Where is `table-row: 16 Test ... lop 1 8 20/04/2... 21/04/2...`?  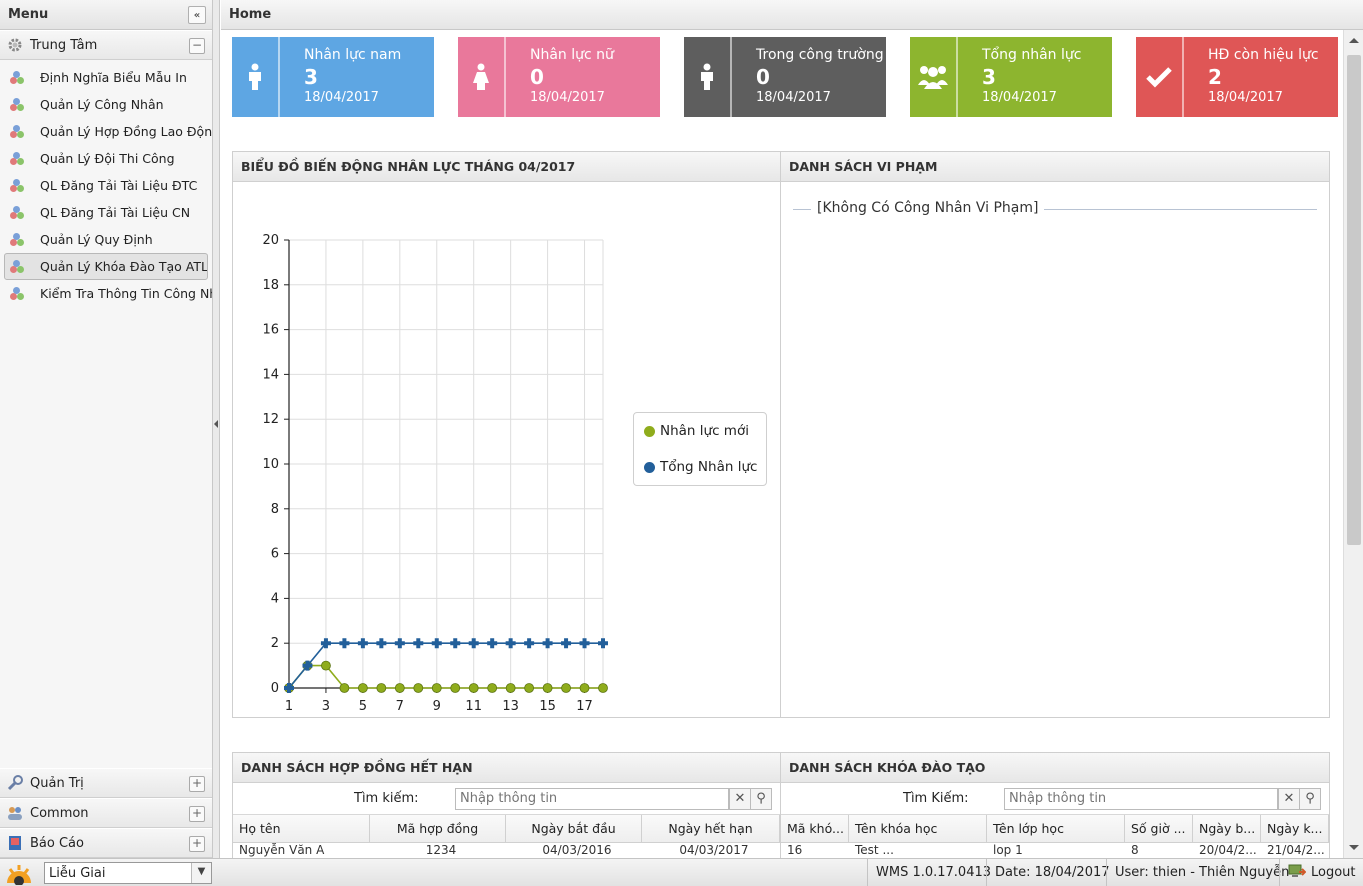
table-row: 16 Test ... lop 1 8 20/04/2... 21/04/2... is located at coordinates (1055, 850).